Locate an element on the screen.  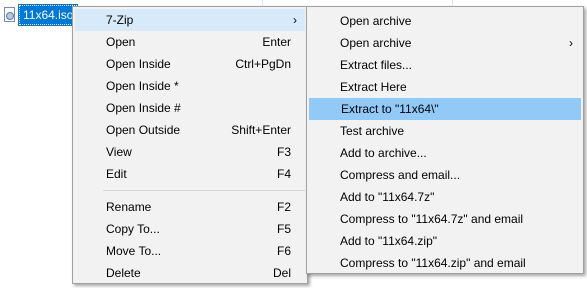
menu-item-copy-to: Copy To... F5 is located at coordinates (190, 229).